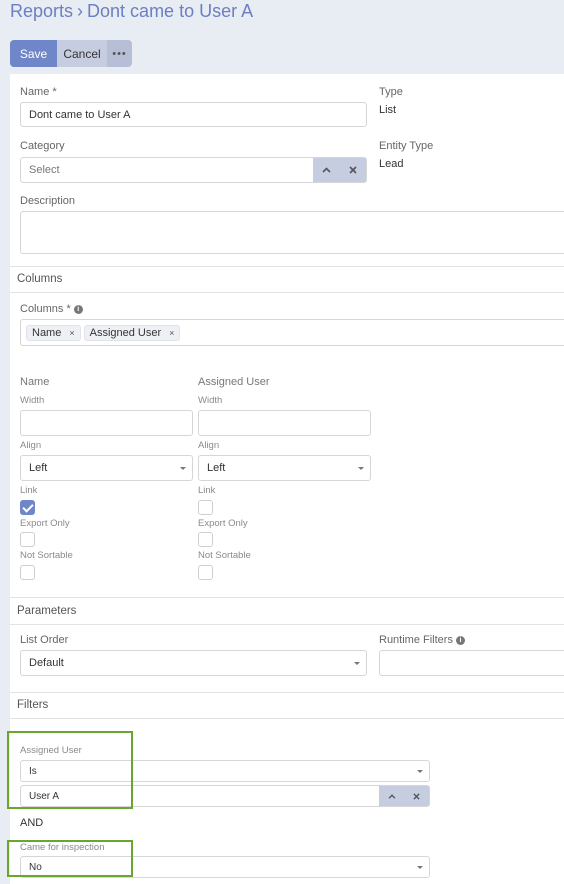  I want to click on column-name-export-only-label: Export Only, so click(45, 523).